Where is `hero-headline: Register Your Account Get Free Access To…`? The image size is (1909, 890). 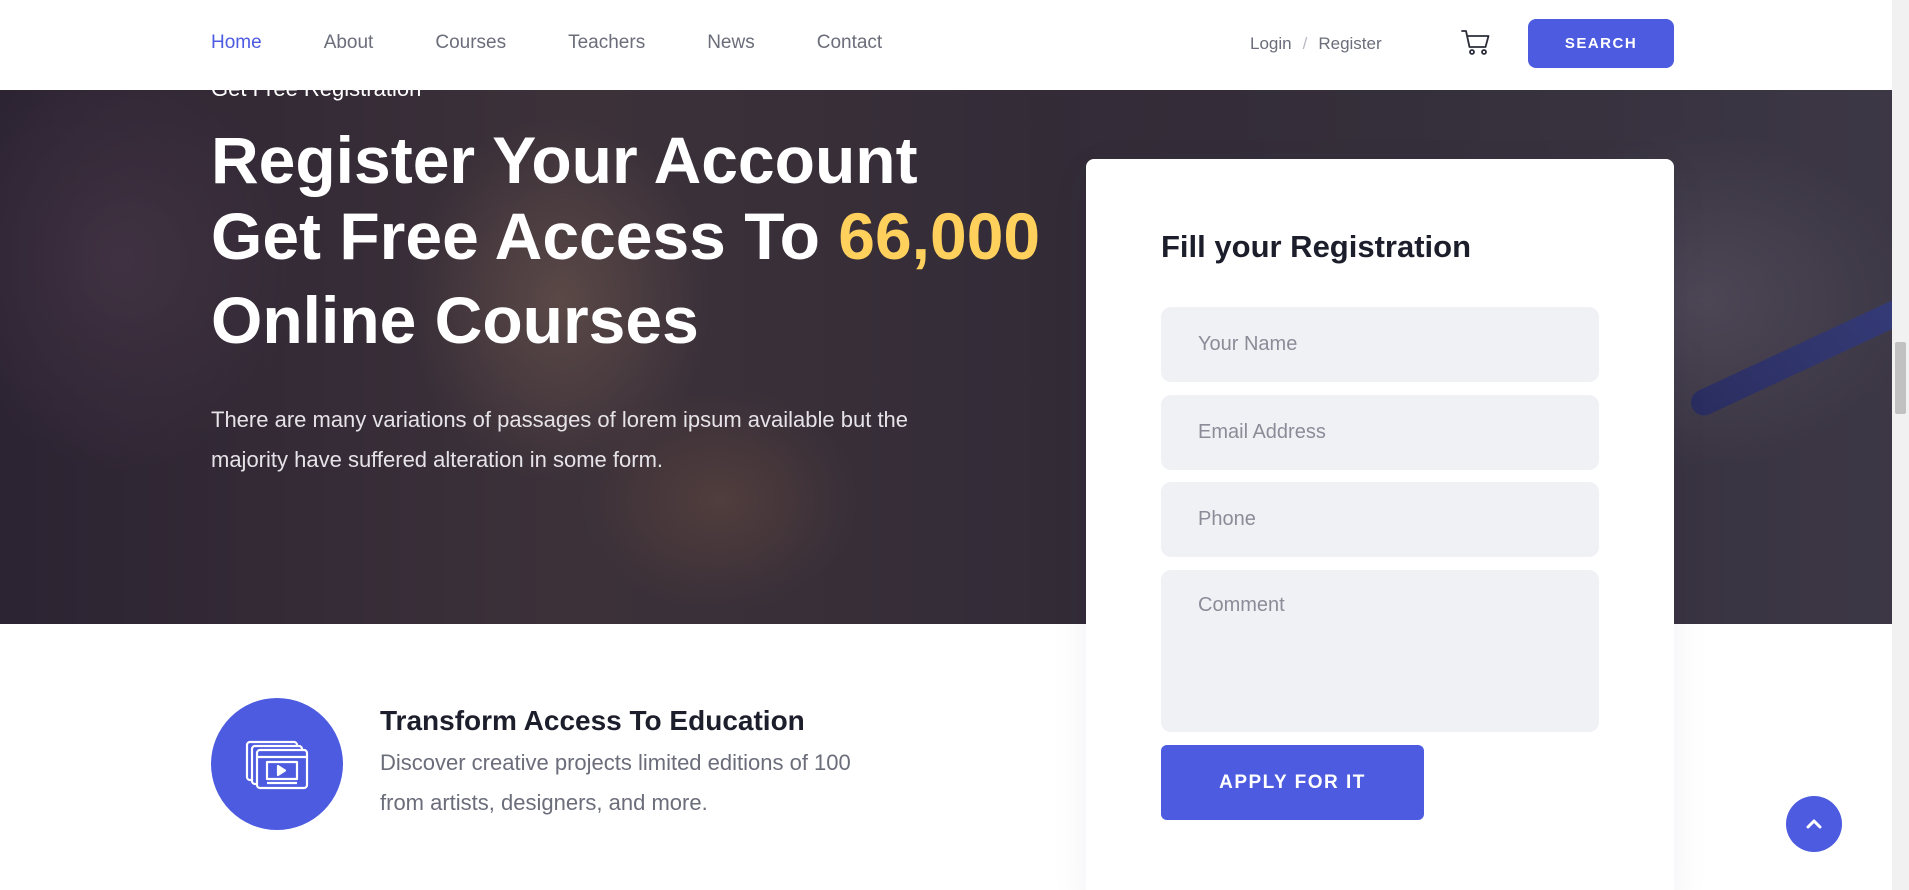
hero-headline: Register Your Account Get Free Access To… is located at coordinates (625, 240).